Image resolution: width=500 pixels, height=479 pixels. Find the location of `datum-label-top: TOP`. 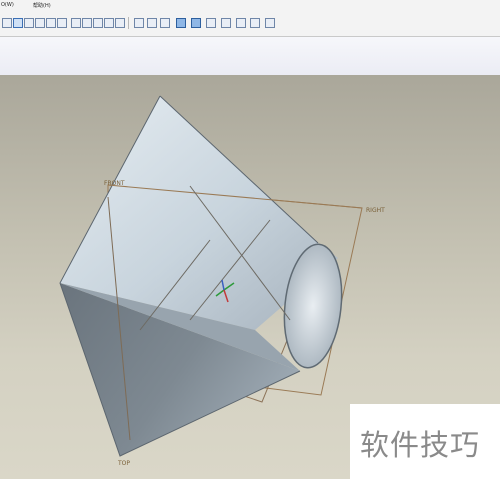

datum-label-top: TOP is located at coordinates (123, 463).